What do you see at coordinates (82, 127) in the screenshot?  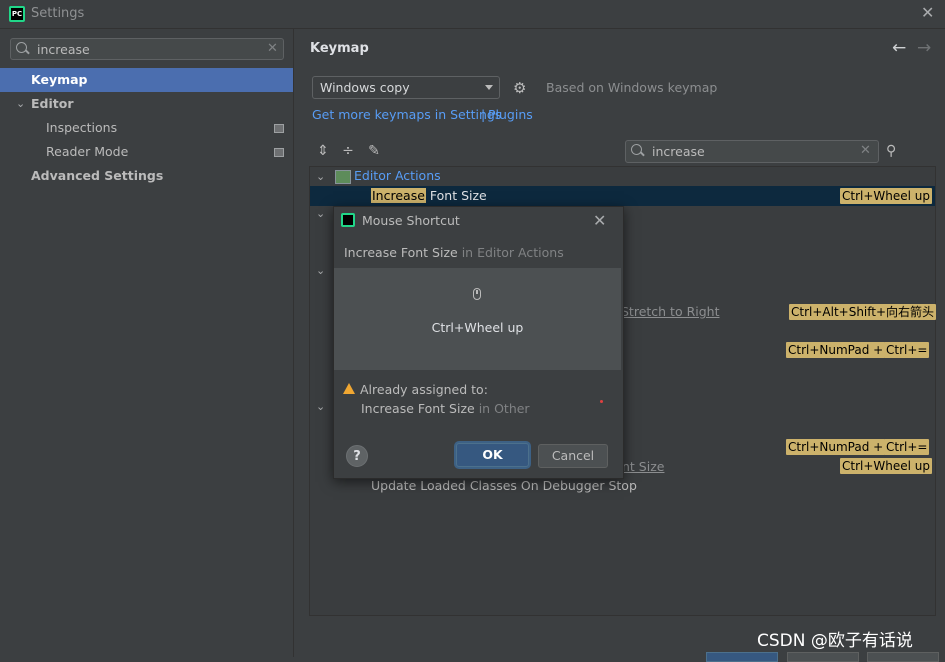 I see `sidebar-item-label: Inspections` at bounding box center [82, 127].